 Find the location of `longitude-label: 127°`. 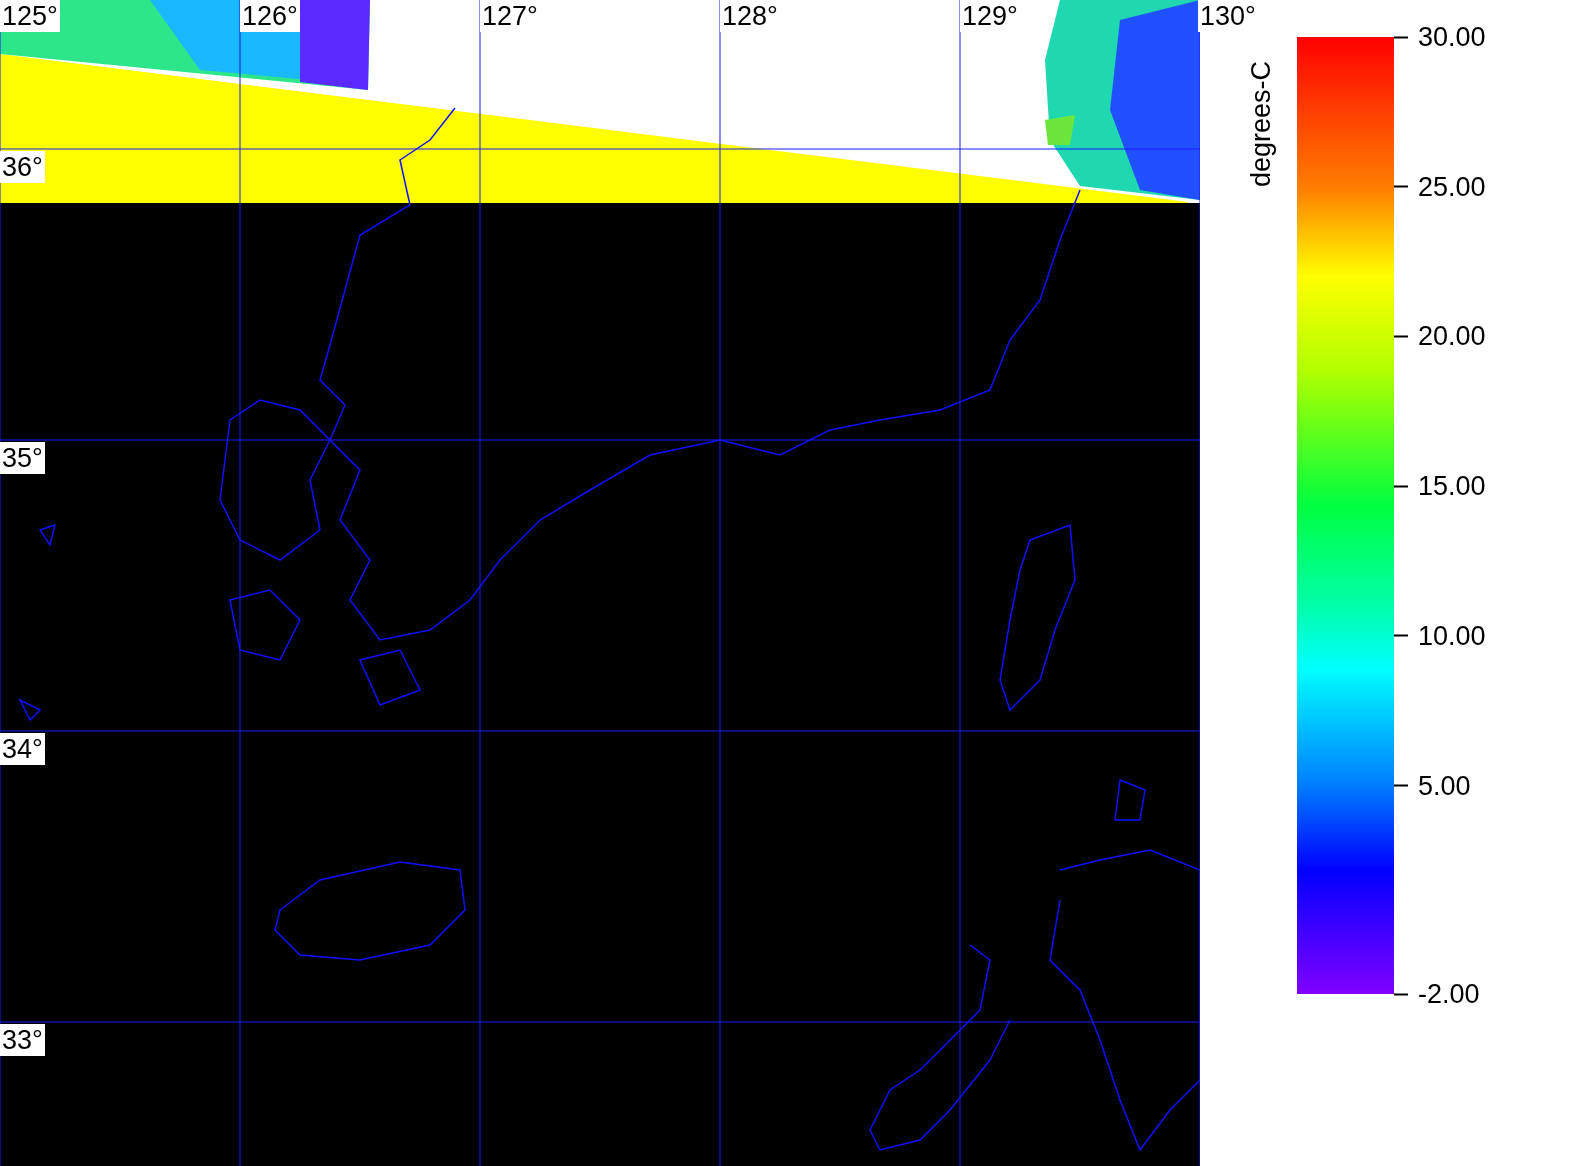

longitude-label: 127° is located at coordinates (510, 16).